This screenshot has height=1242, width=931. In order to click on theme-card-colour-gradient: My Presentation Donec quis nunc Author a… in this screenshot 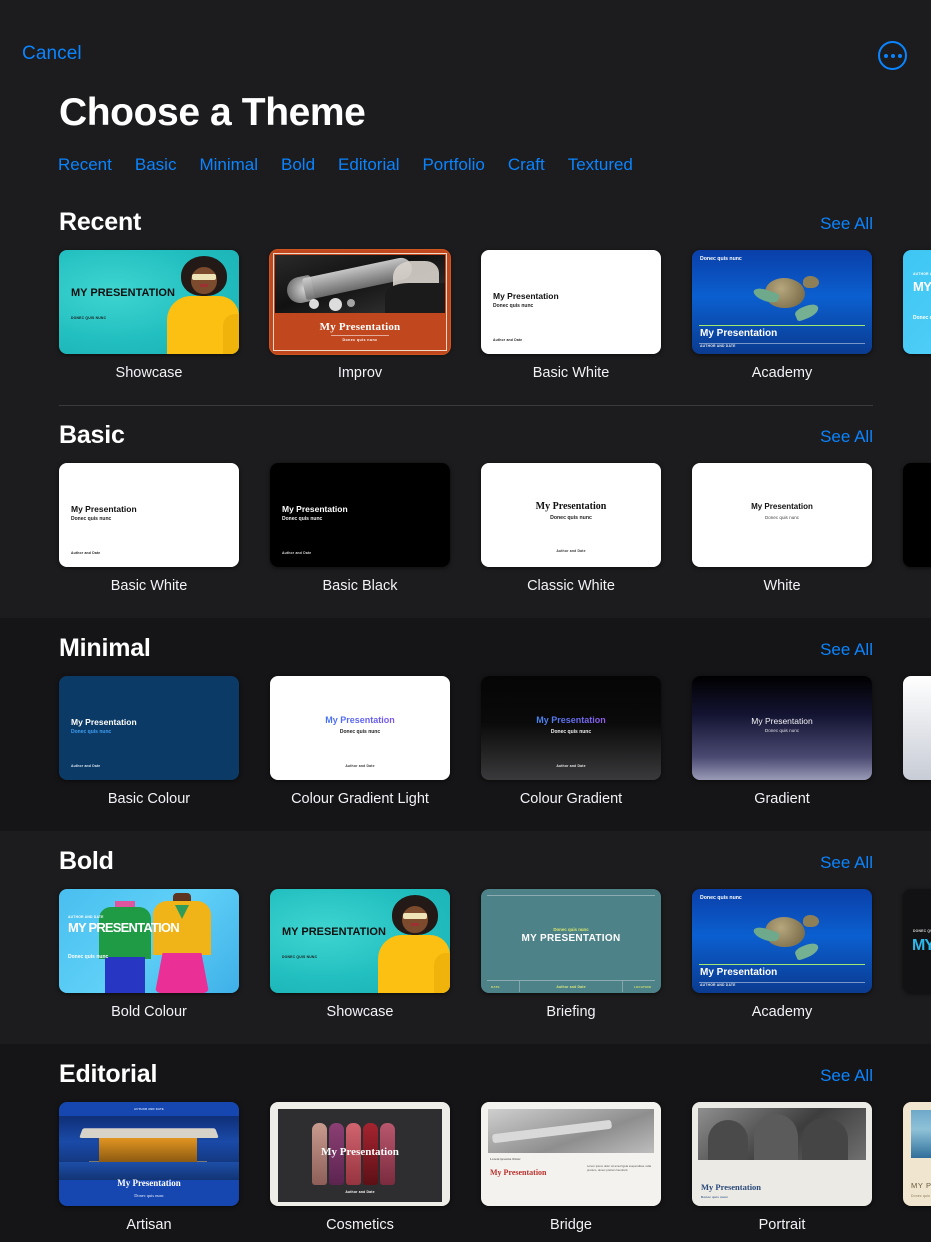, I will do `click(571, 741)`.